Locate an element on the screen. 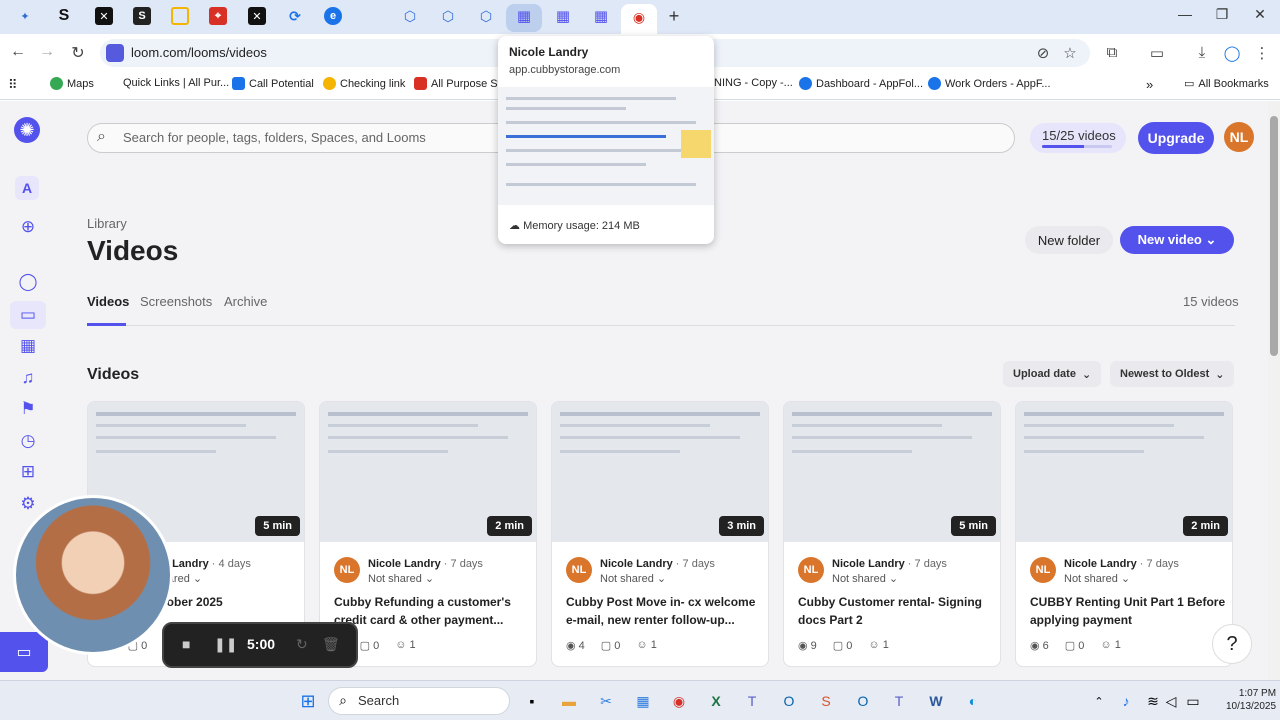 This screenshot has width=1280, height=720. edge-icon: ◐ is located at coordinates (973, 701).